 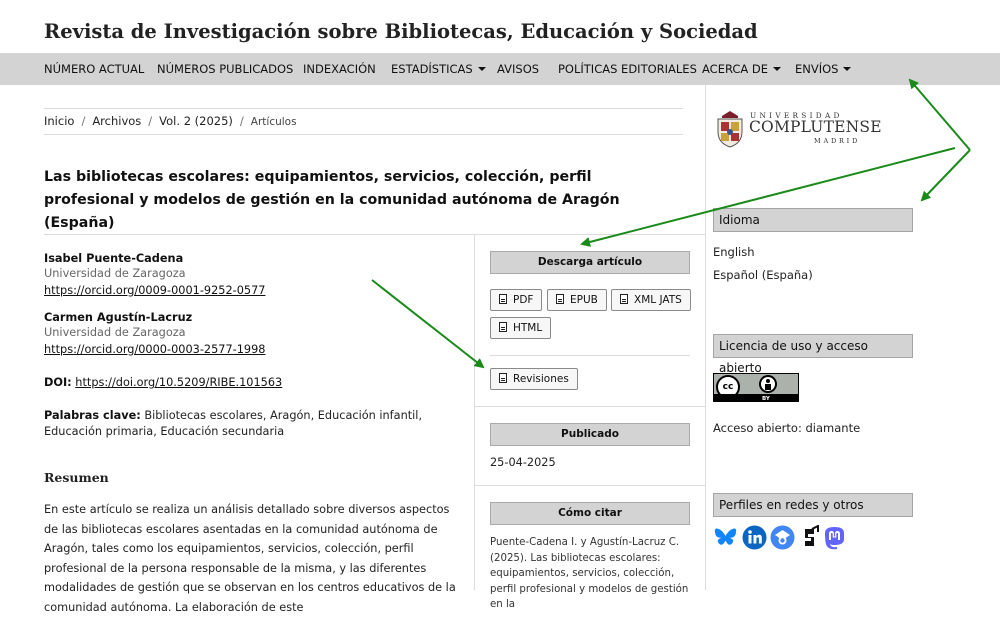 What do you see at coordinates (763, 275) in the screenshot?
I see `language-spanish-link: Español (España)` at bounding box center [763, 275].